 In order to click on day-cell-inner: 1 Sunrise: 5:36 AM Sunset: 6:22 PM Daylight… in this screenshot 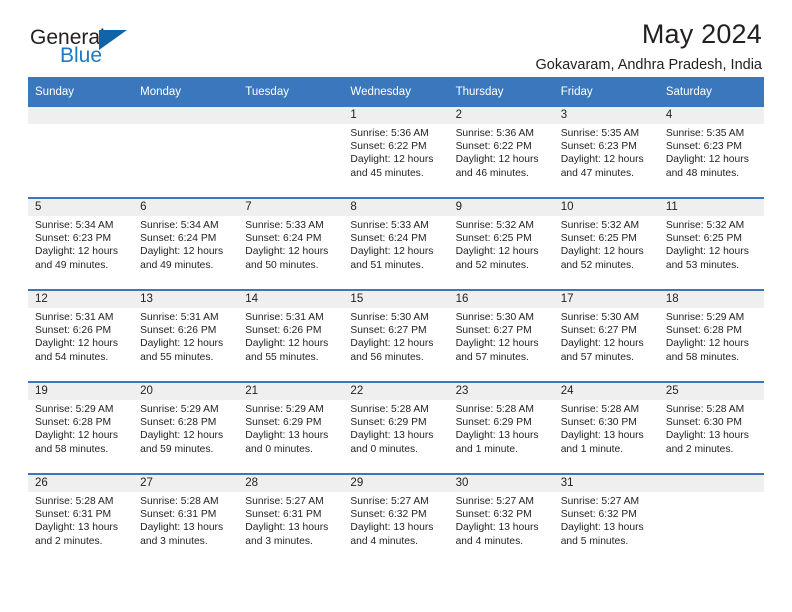, I will do `click(396, 152)`.